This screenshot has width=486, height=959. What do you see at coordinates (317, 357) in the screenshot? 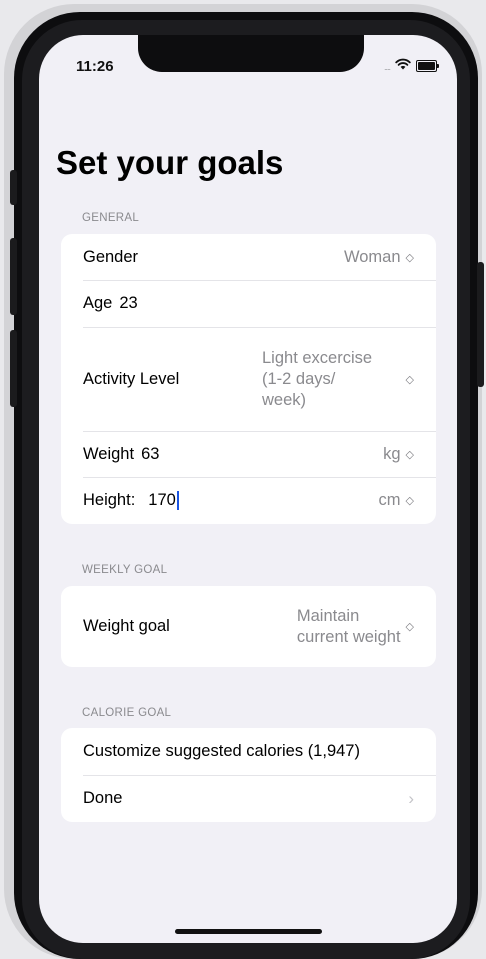
I see `activity-level-value-line1: Light excercise` at bounding box center [317, 357].